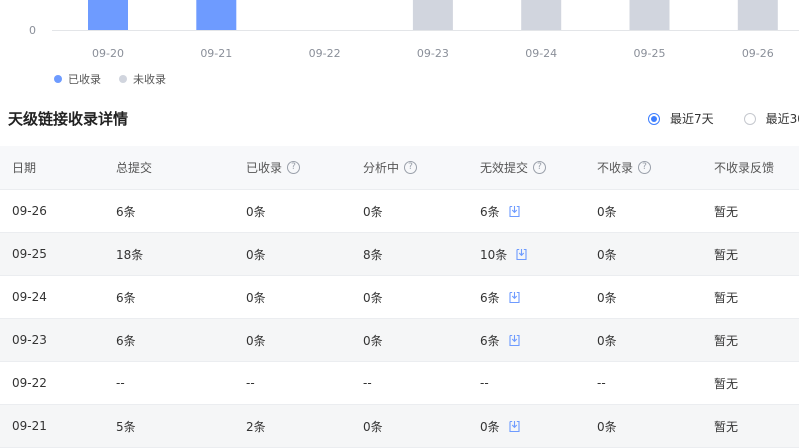 Image resolution: width=799 pixels, height=448 pixels. I want to click on legend-label-not-indexed: 未收录, so click(149, 79).